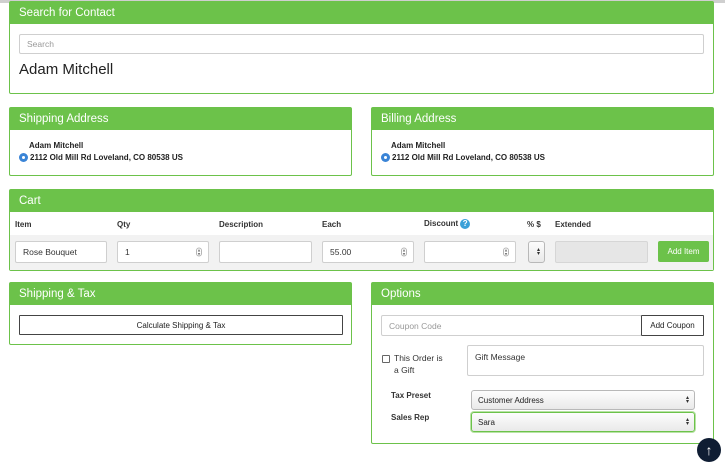 The width and height of the screenshot is (725, 463). What do you see at coordinates (486, 422) in the screenshot?
I see `sales-rep-value: Sara` at bounding box center [486, 422].